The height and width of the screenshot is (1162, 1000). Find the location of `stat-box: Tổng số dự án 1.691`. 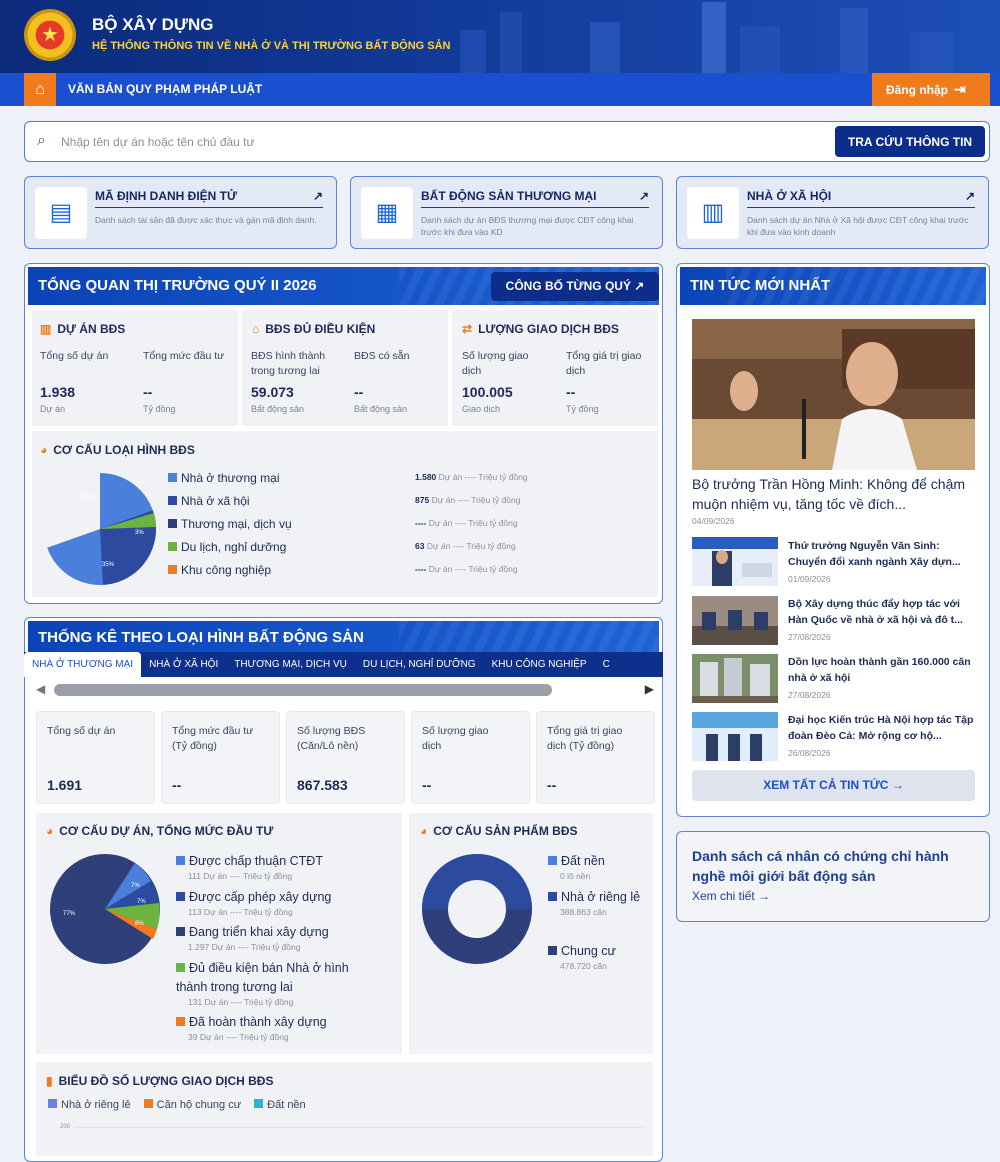

stat-box: Tổng số dự án 1.691 is located at coordinates (95, 757).